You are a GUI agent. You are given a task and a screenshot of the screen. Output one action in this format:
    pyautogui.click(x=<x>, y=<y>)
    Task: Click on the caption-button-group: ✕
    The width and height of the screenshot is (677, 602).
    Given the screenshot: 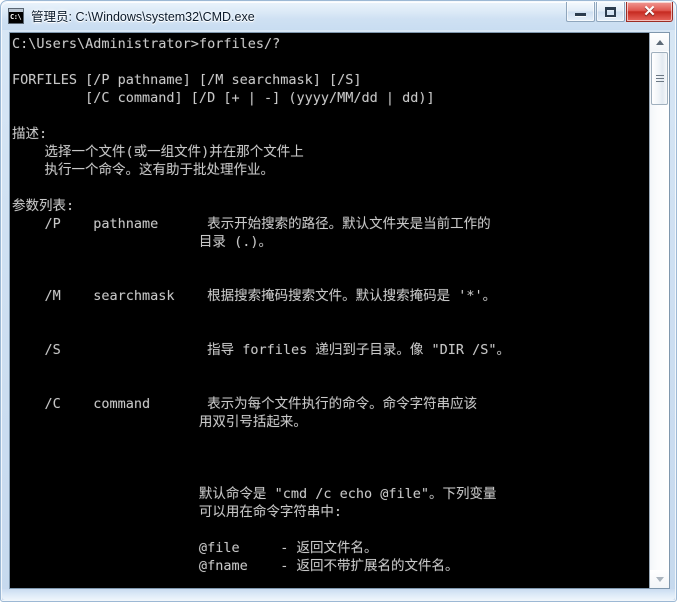 What is the action you would take?
    pyautogui.click(x=619, y=12)
    